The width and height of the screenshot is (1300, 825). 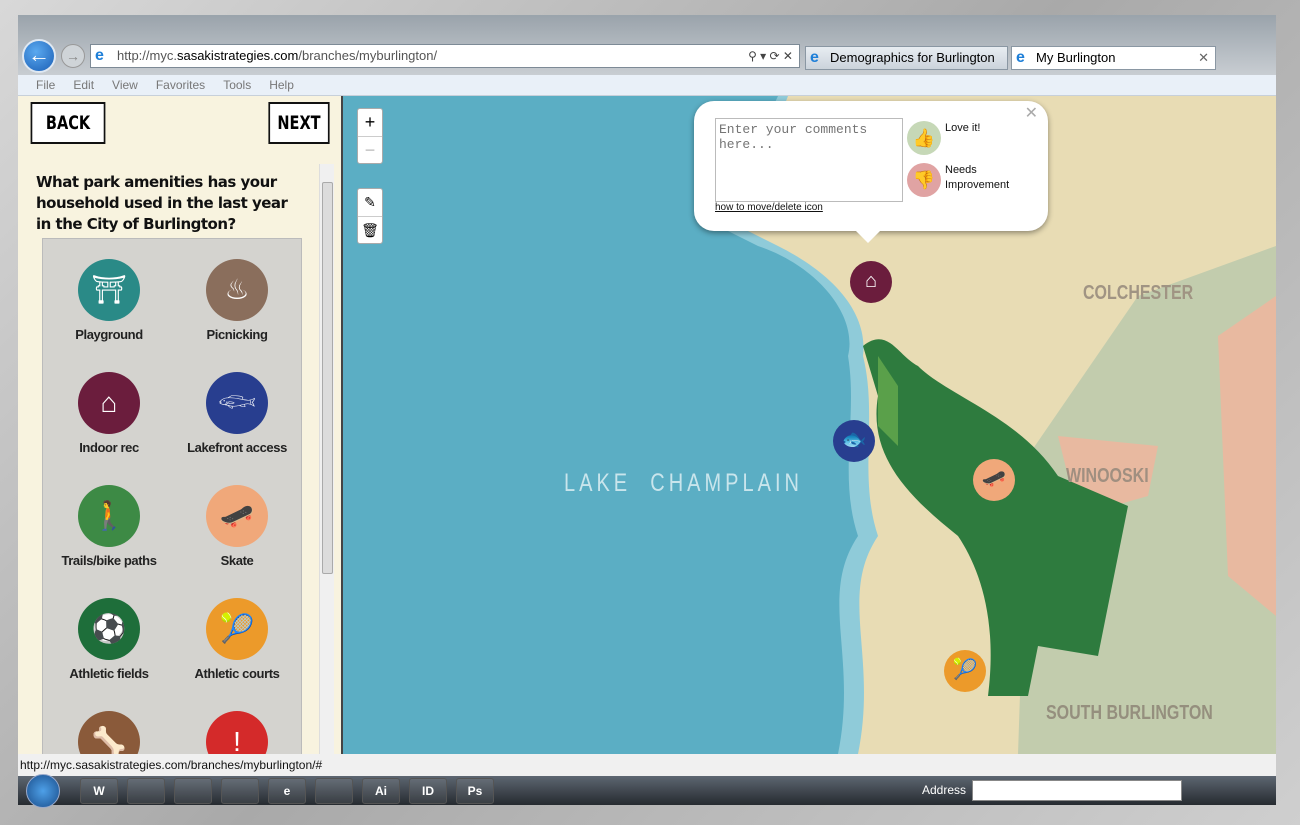 What do you see at coordinates (994, 480) in the screenshot?
I see `skate-map-pin: 🛹` at bounding box center [994, 480].